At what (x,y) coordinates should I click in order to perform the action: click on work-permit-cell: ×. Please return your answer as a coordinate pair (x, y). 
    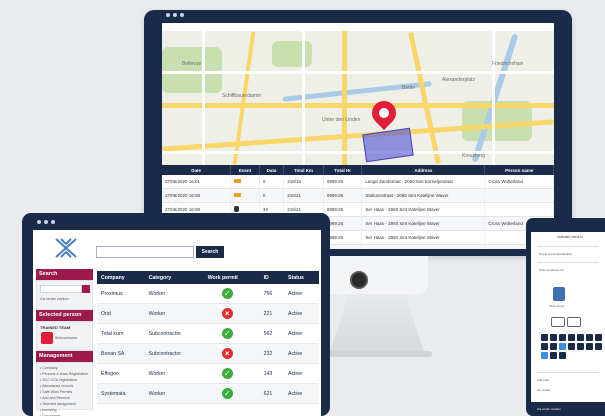
    Looking at the image, I should click on (231, 313).